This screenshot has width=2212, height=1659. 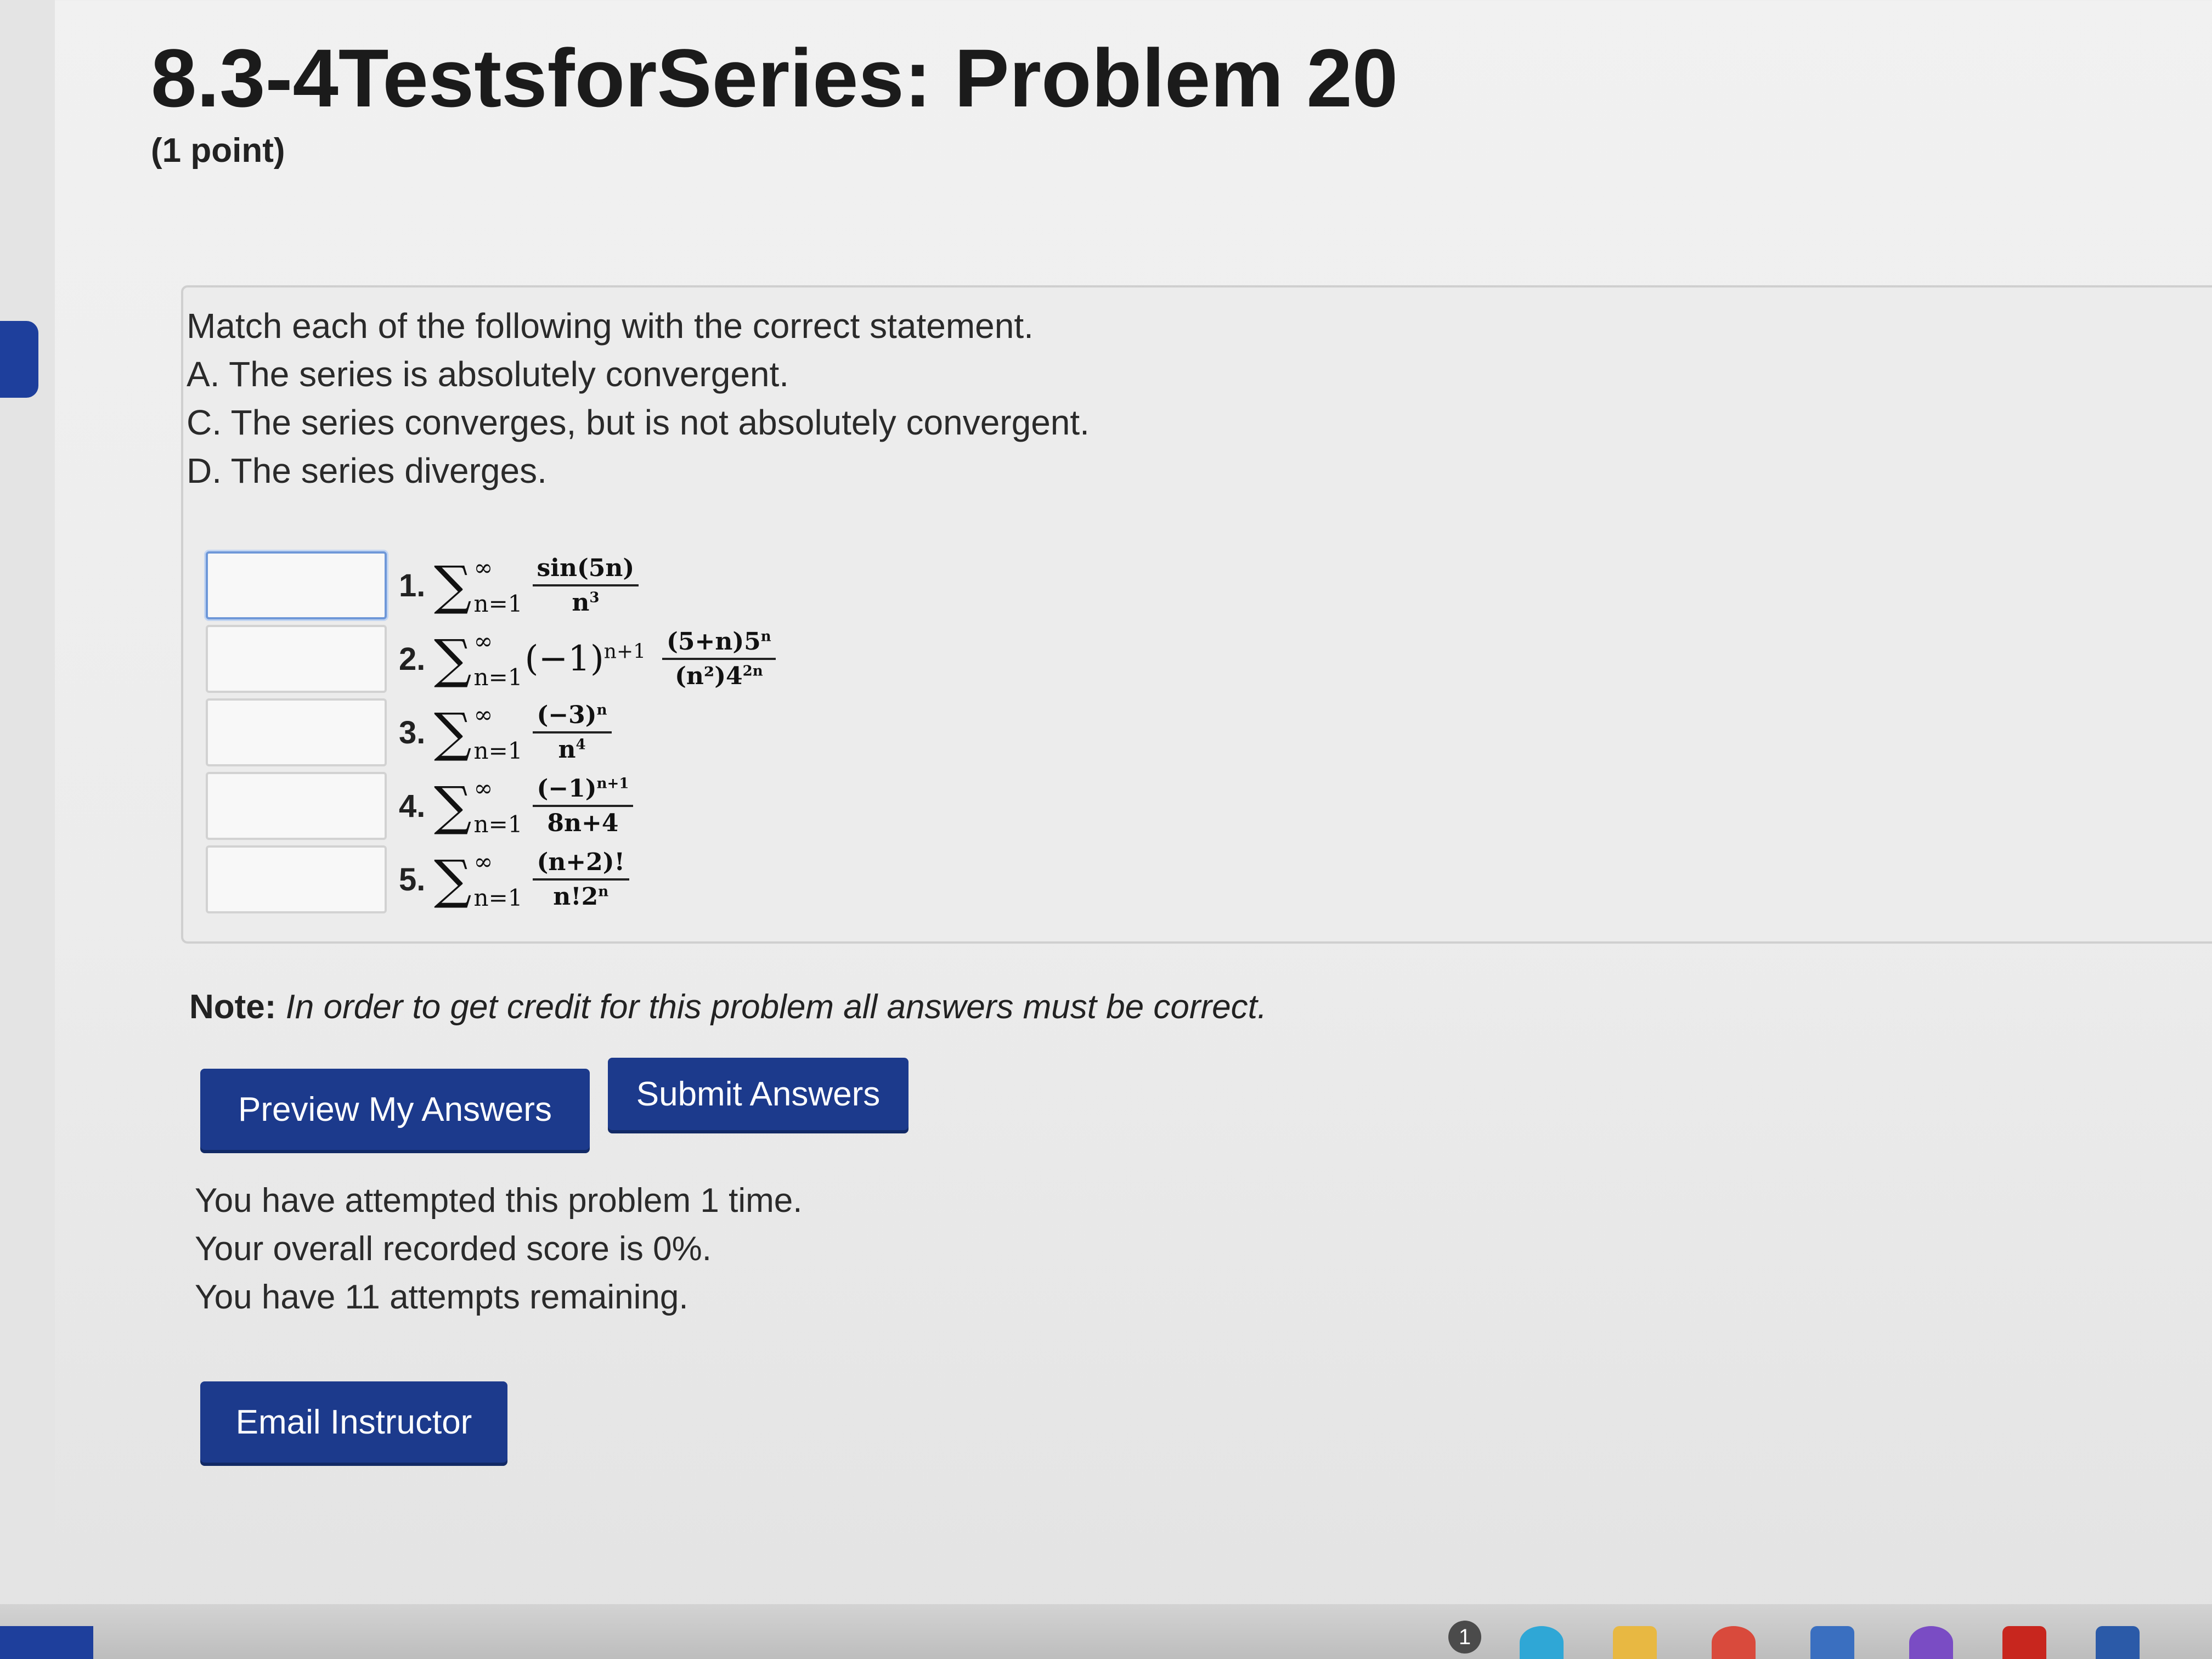 I want to click on denominator: n!2, so click(x=576, y=897).